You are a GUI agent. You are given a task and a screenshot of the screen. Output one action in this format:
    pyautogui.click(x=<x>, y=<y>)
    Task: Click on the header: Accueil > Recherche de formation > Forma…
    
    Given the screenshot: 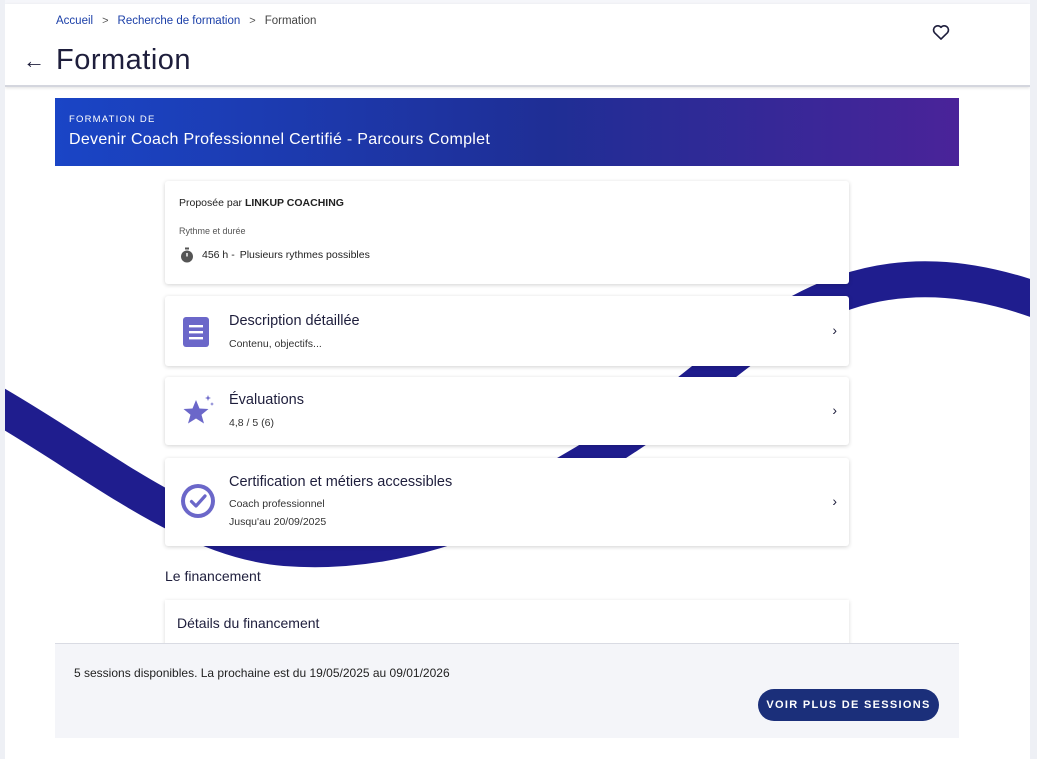 What is the action you would take?
    pyautogui.click(x=517, y=45)
    